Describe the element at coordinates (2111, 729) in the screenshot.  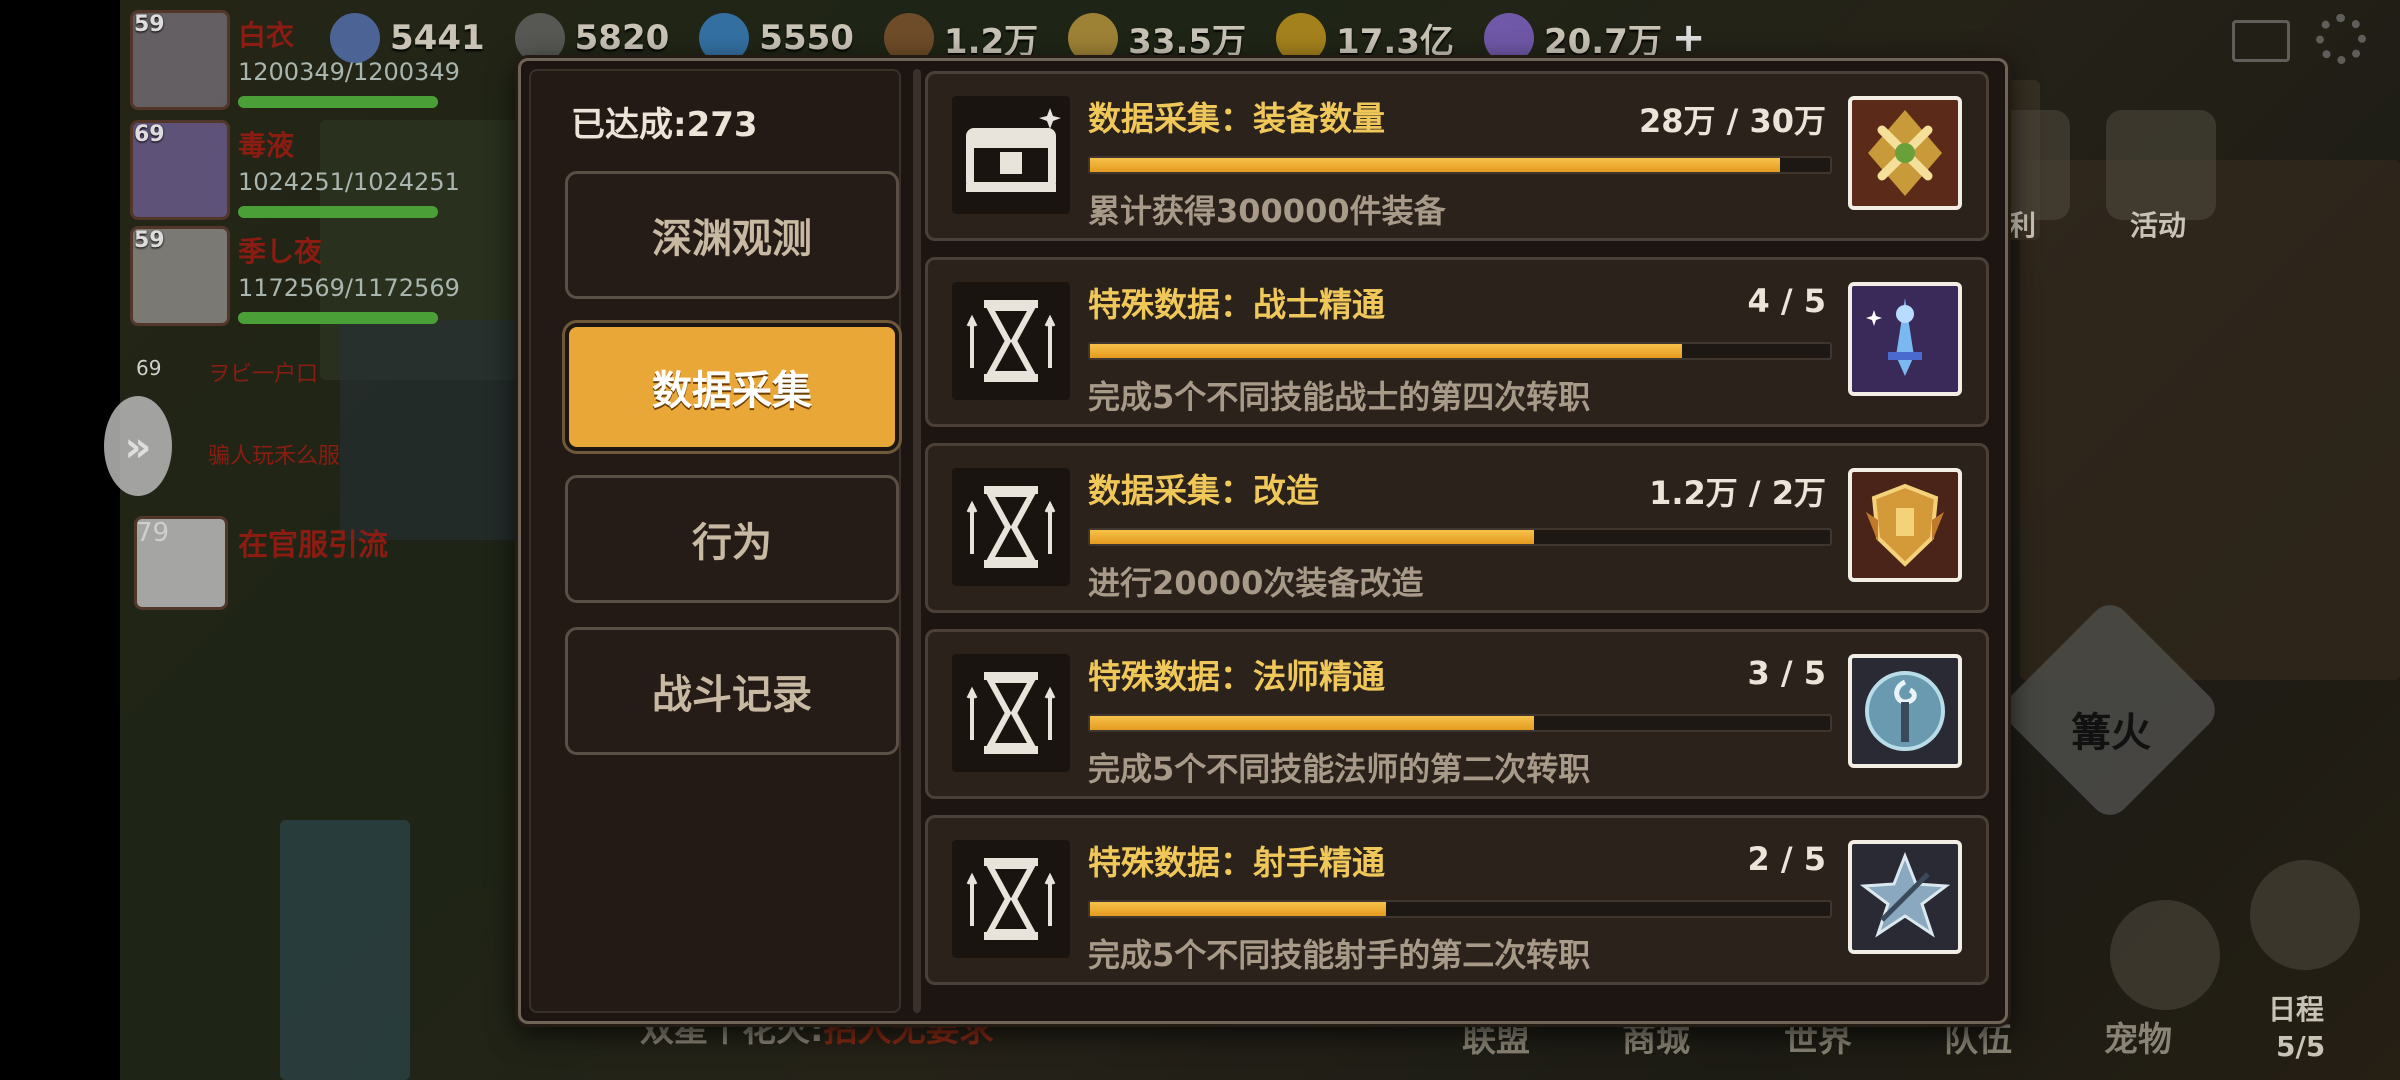
I see `bonfire-label: 篝火` at that location.